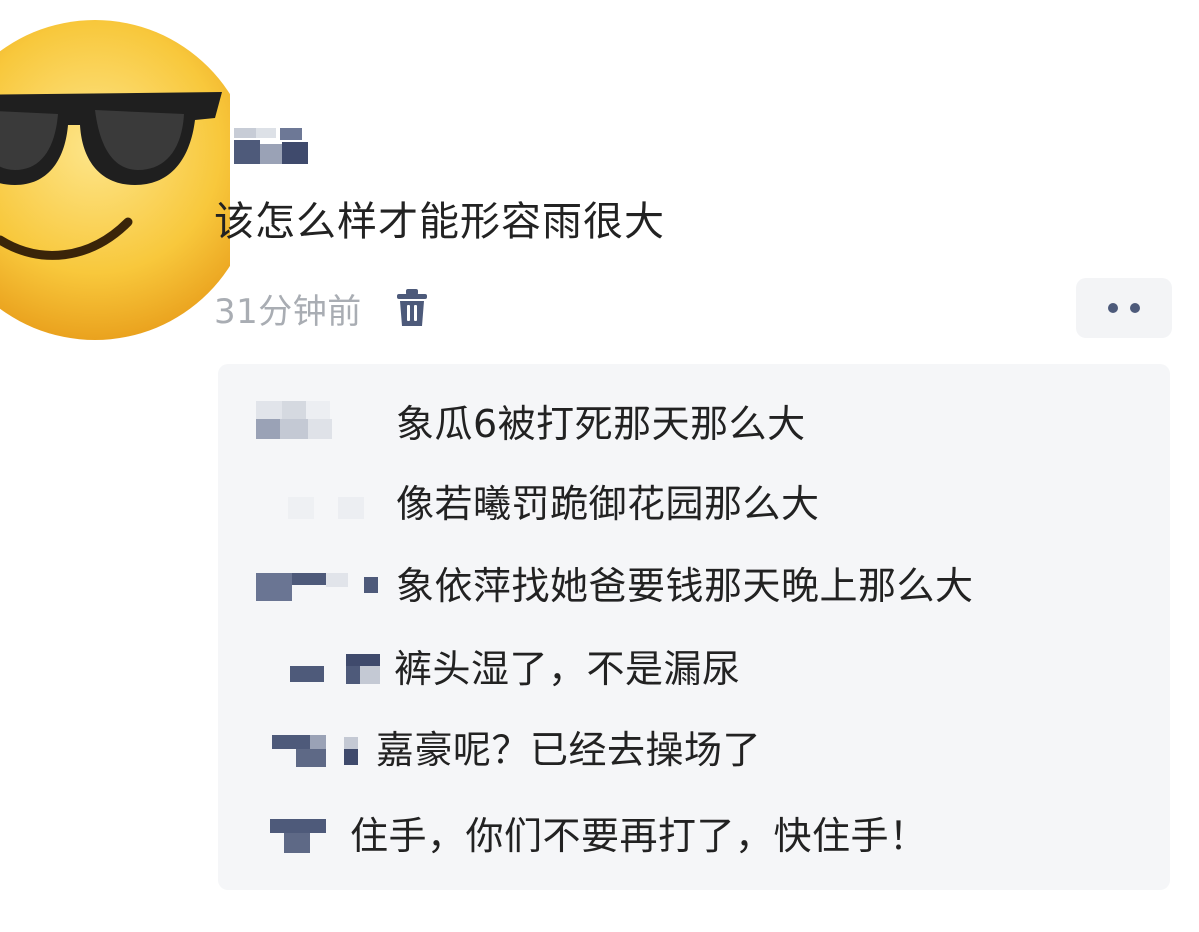 The width and height of the screenshot is (1199, 932). I want to click on reply-item: 象依萍找她爸要钱那天晚上那么大, so click(694, 586).